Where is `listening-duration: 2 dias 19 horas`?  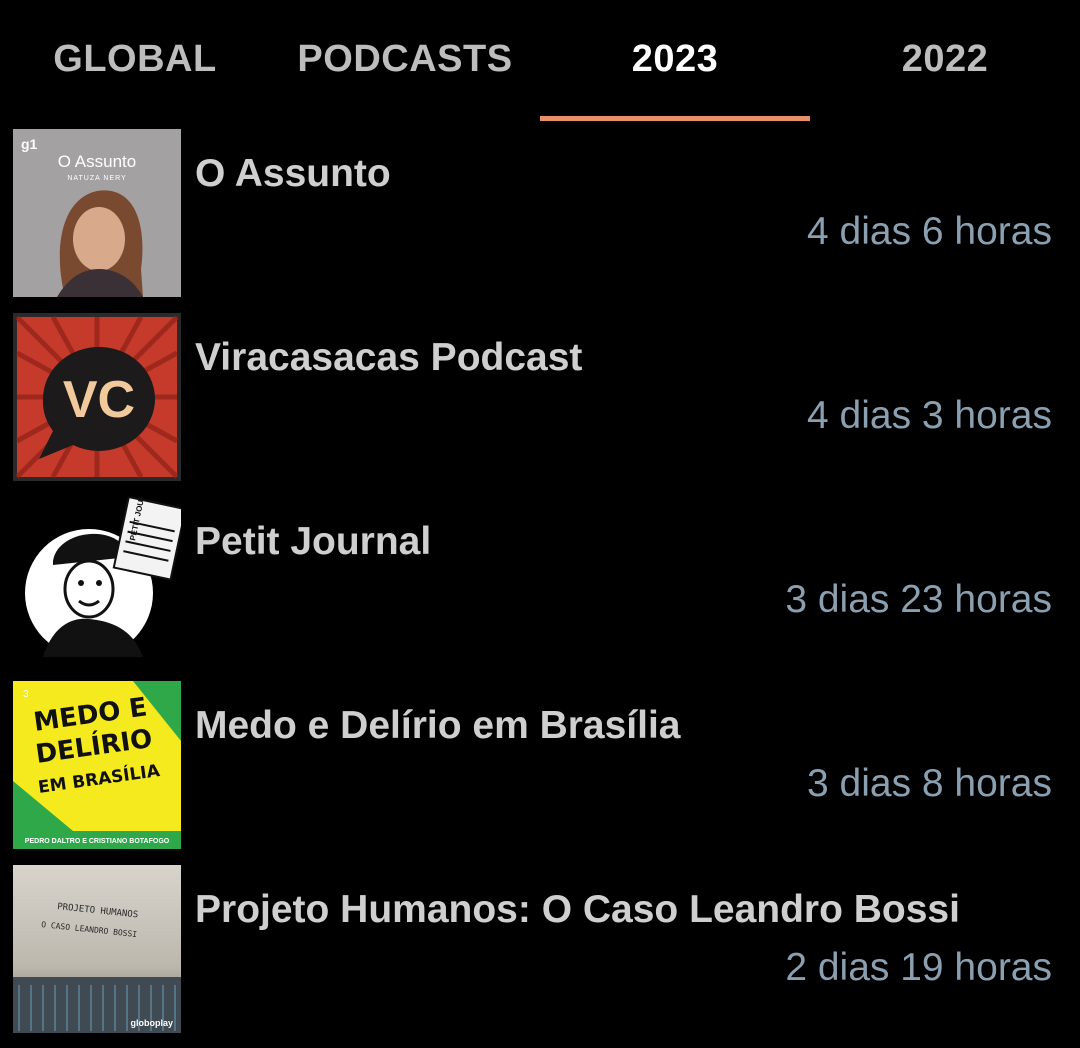 listening-duration: 2 dias 19 horas is located at coordinates (918, 967).